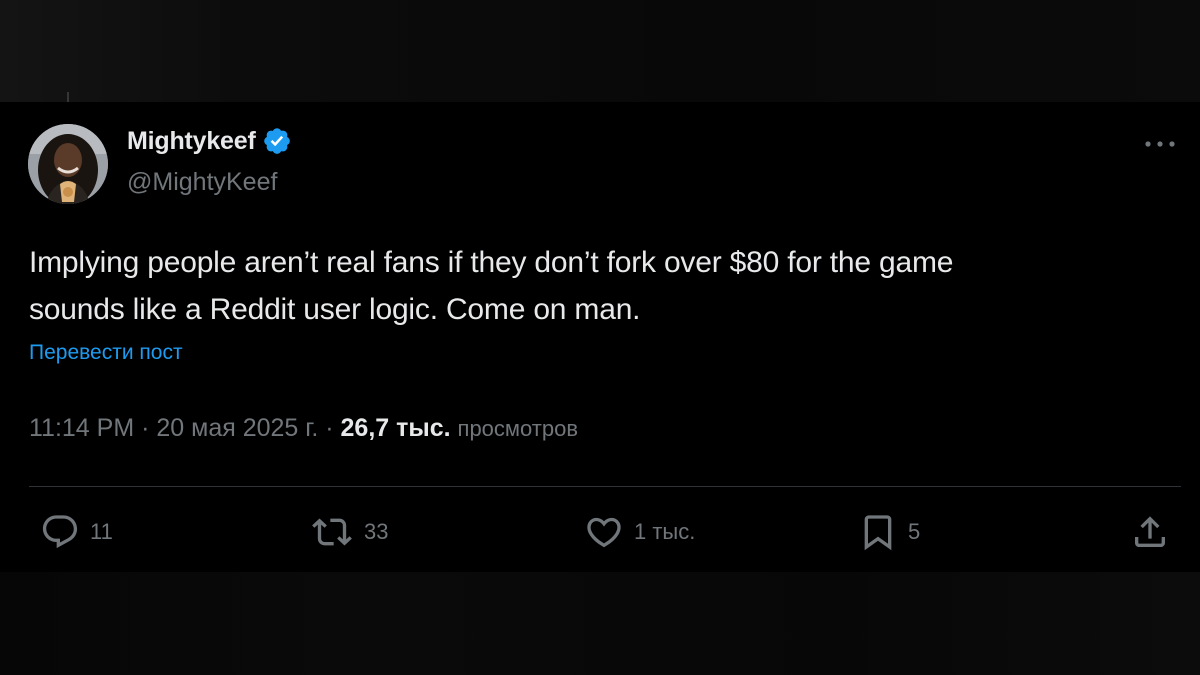 This screenshot has height=675, width=1200. I want to click on more-dots-icon, so click(1160, 144).